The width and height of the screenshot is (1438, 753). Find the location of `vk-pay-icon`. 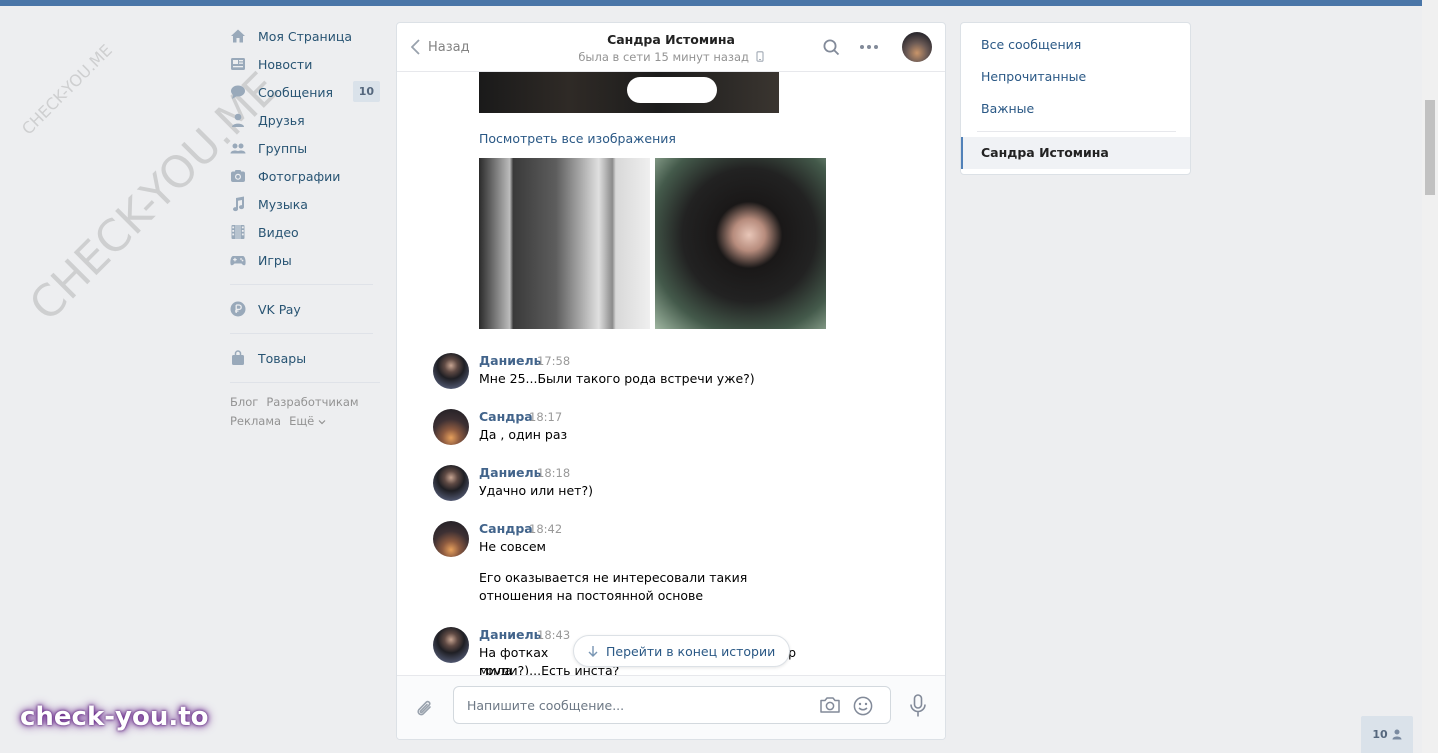

vk-pay-icon is located at coordinates (238, 309).